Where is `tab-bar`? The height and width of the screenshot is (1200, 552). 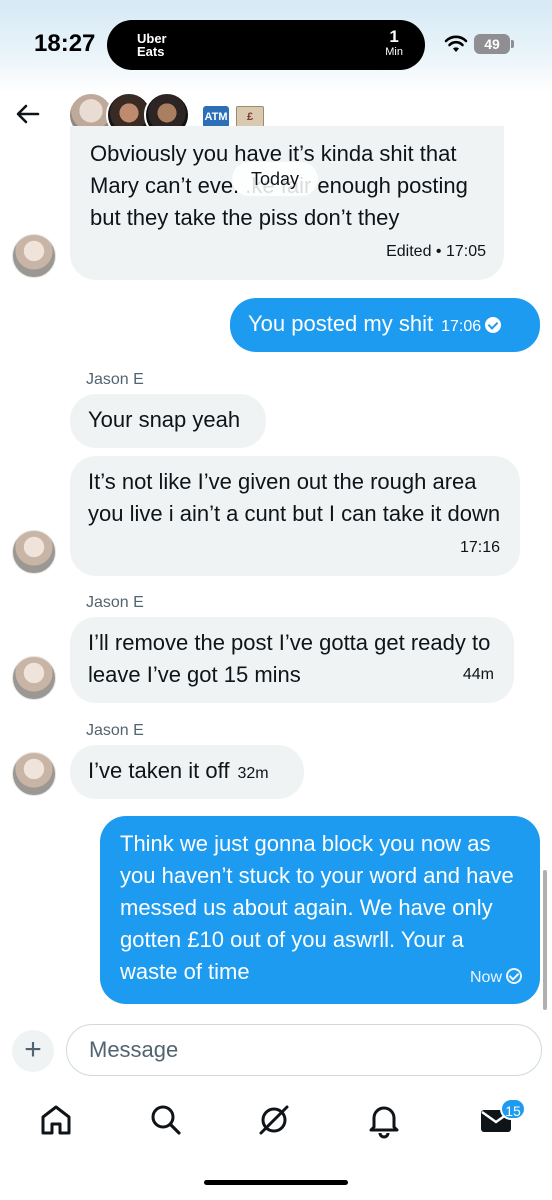
tab-bar is located at coordinates (276, 1122).